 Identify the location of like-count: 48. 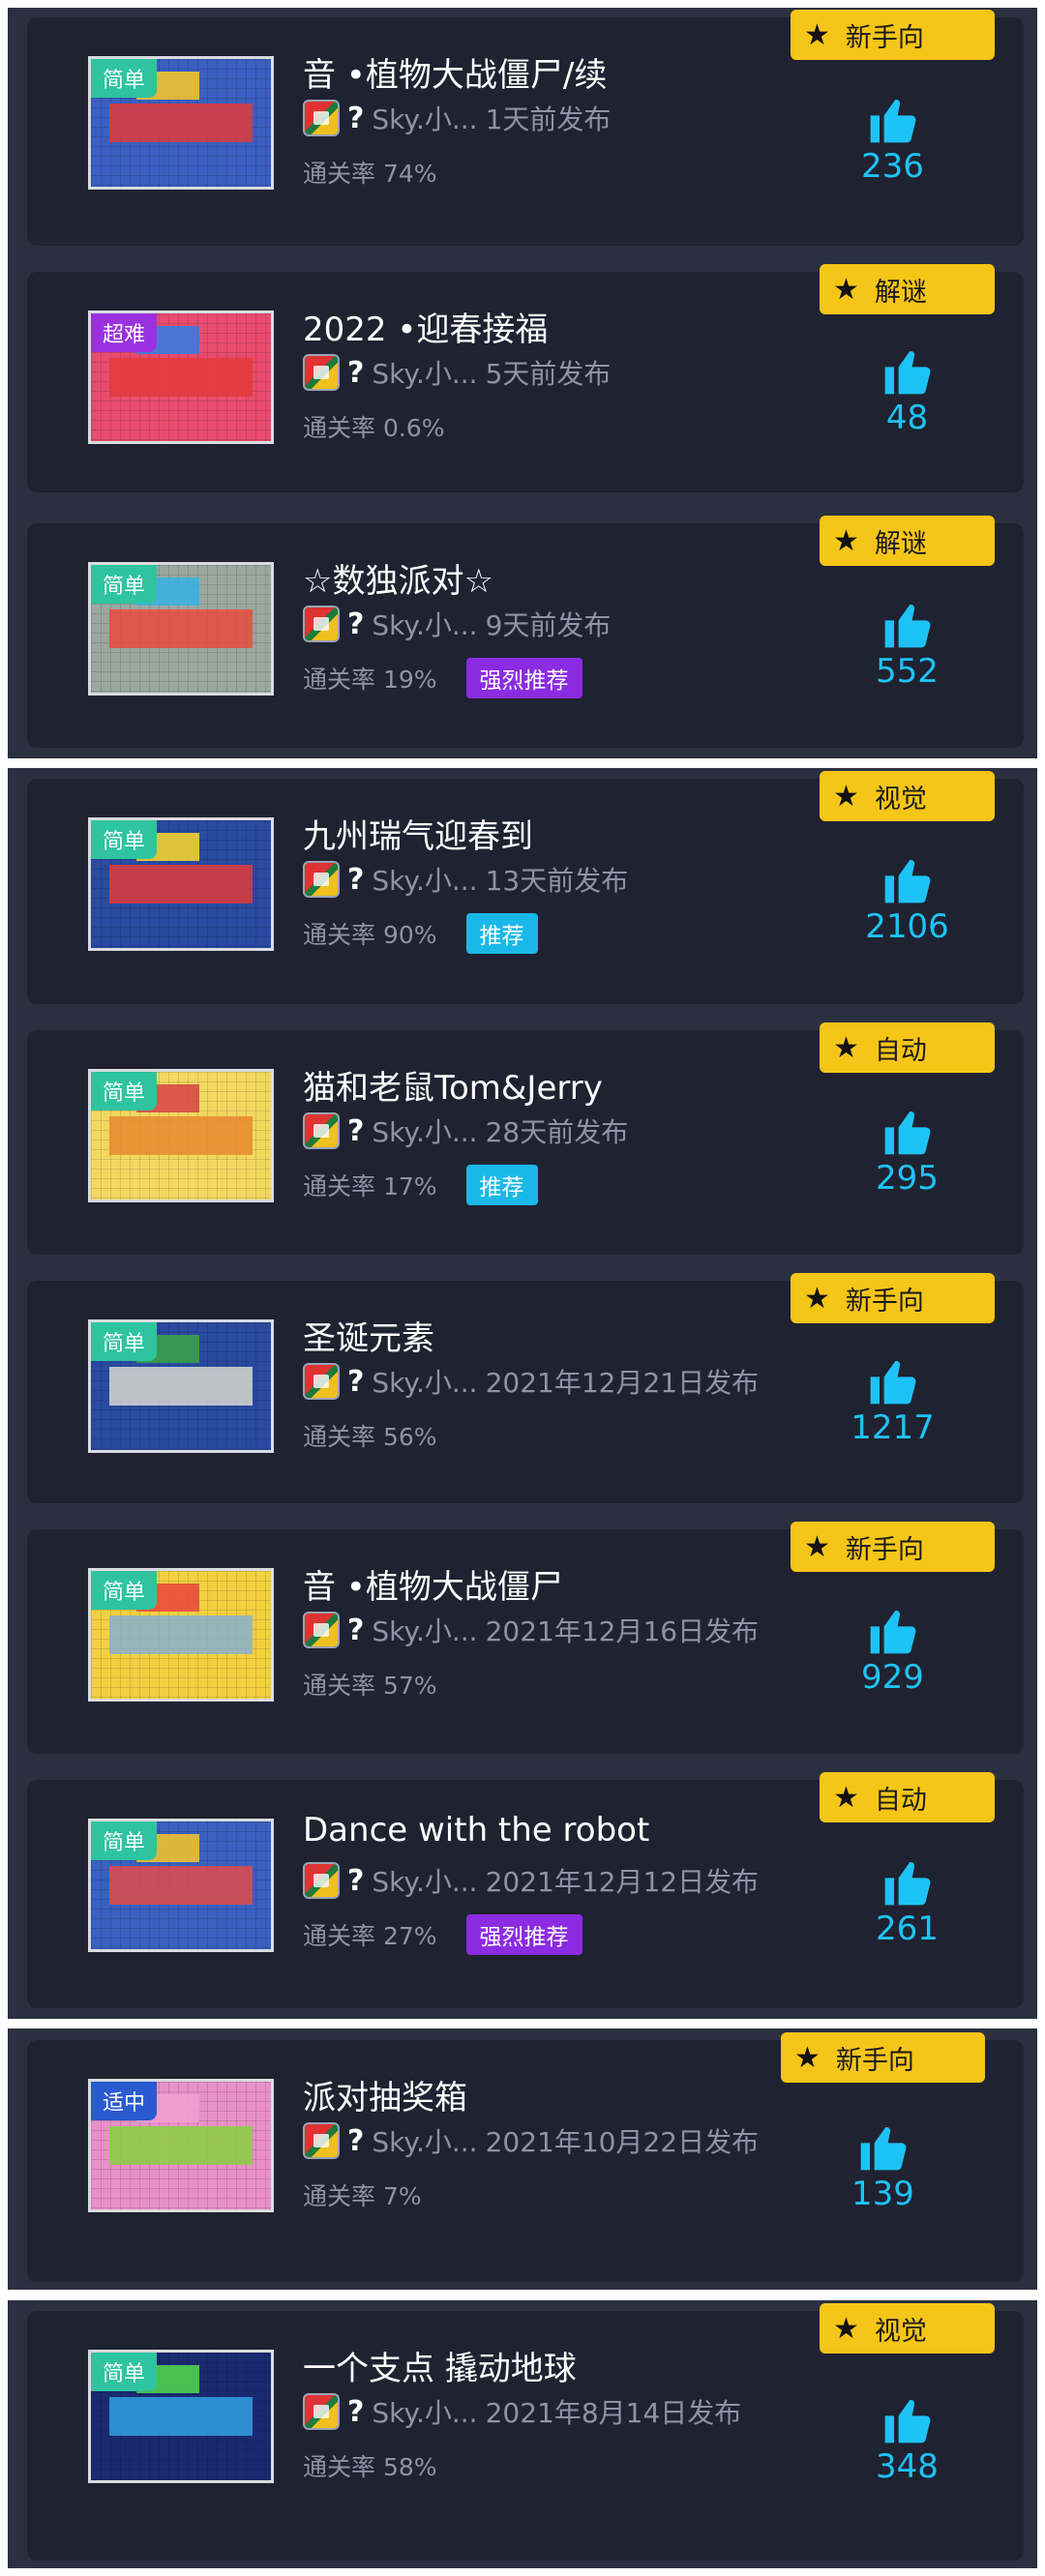
(907, 418).